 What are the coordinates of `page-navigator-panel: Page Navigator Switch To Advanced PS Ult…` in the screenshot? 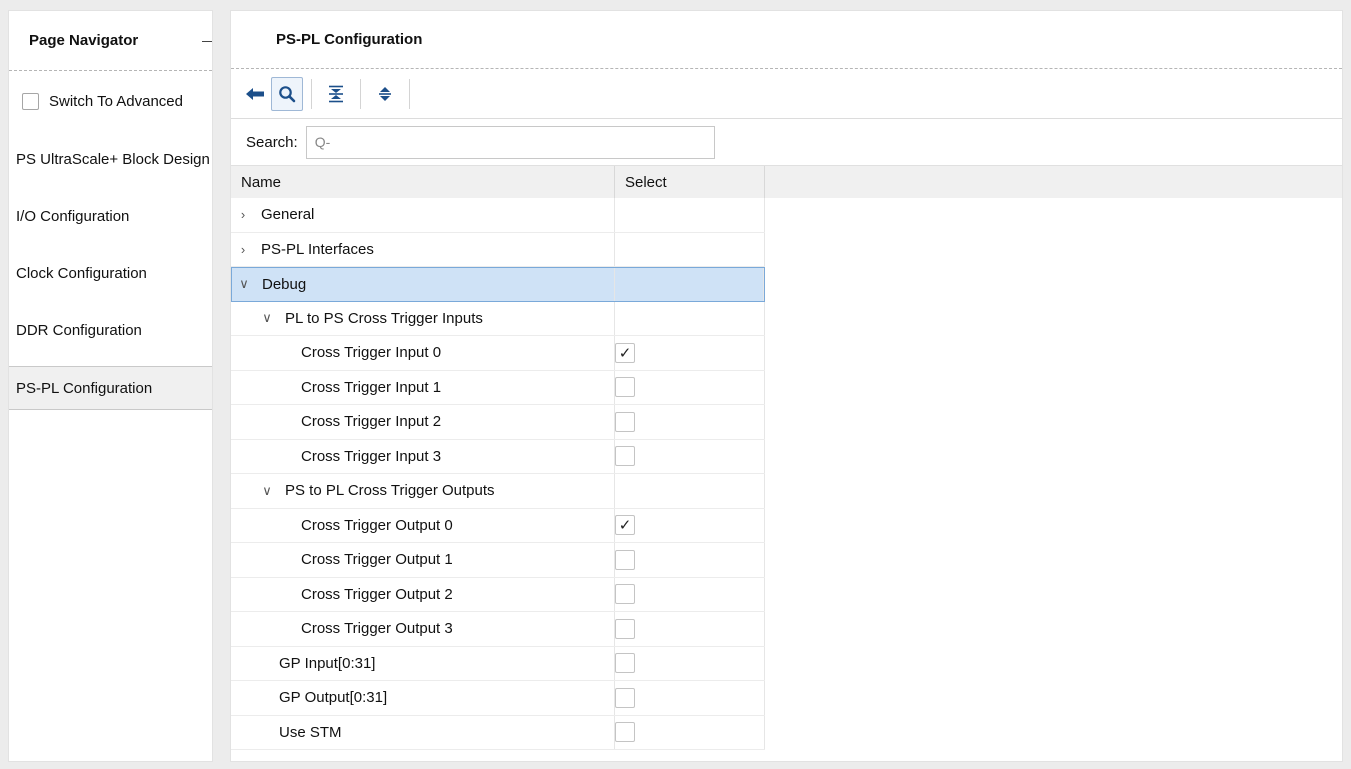 It's located at (110, 386).